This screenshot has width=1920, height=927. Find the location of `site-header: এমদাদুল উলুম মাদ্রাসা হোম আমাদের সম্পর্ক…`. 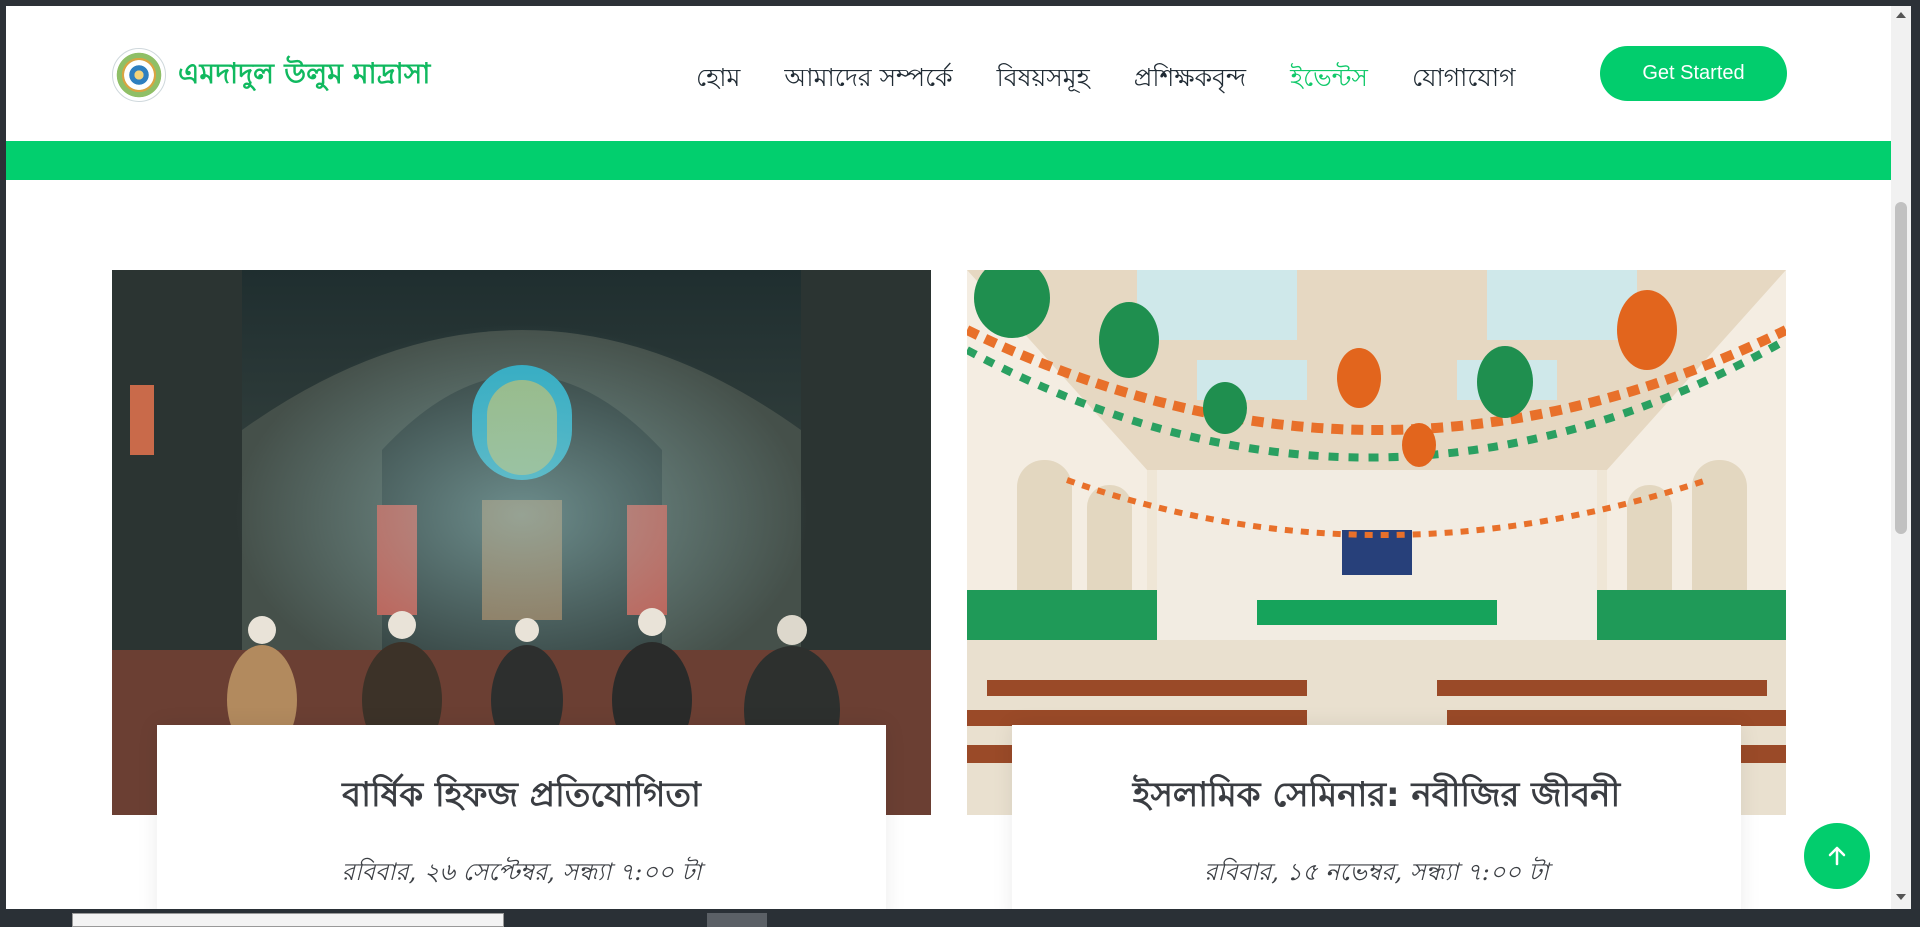

site-header: এমদাদুল উলুম মাদ্রাসা হোম আমাদের সম্পর্ক… is located at coordinates (948, 73).